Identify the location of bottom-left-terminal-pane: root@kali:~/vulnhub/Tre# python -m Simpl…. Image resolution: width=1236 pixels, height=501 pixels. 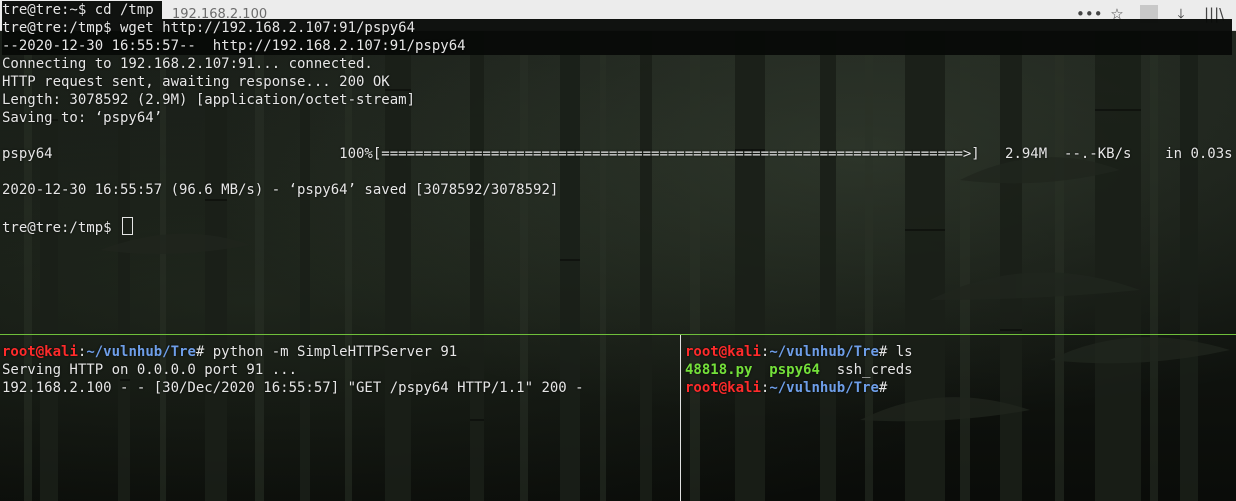
(338, 370).